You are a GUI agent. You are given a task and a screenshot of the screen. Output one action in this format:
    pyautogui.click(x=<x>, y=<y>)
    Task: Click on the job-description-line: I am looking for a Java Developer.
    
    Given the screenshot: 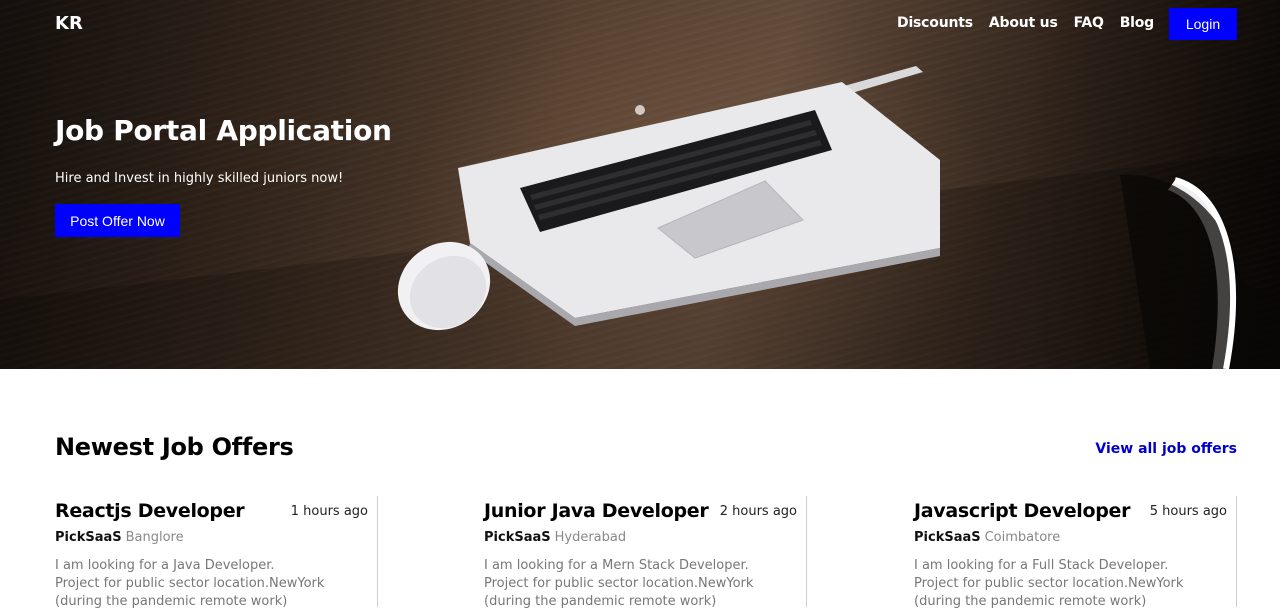 What is the action you would take?
    pyautogui.click(x=165, y=565)
    